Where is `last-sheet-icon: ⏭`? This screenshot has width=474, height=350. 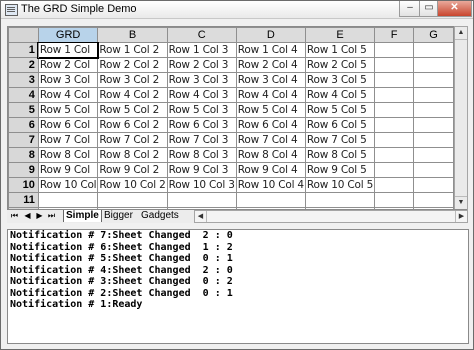
last-sheet-icon: ⏭ is located at coordinates (51, 216).